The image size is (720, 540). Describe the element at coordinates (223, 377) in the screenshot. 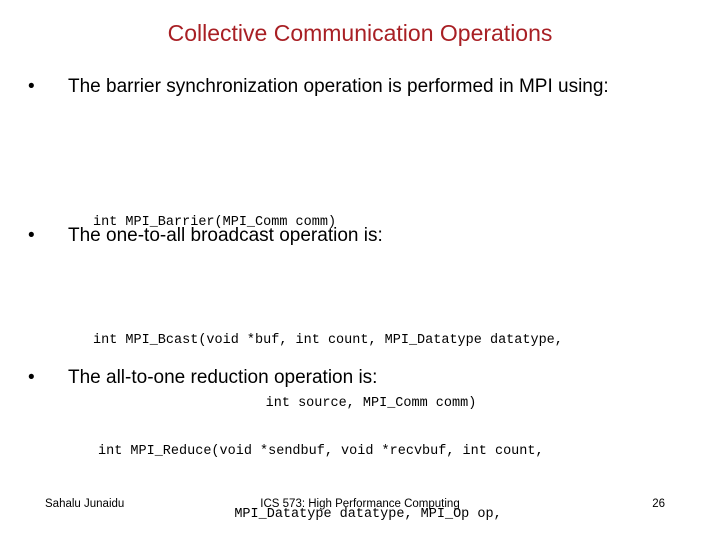

I see `bullet-text-3: The all-to-one reduction operation is:` at that location.